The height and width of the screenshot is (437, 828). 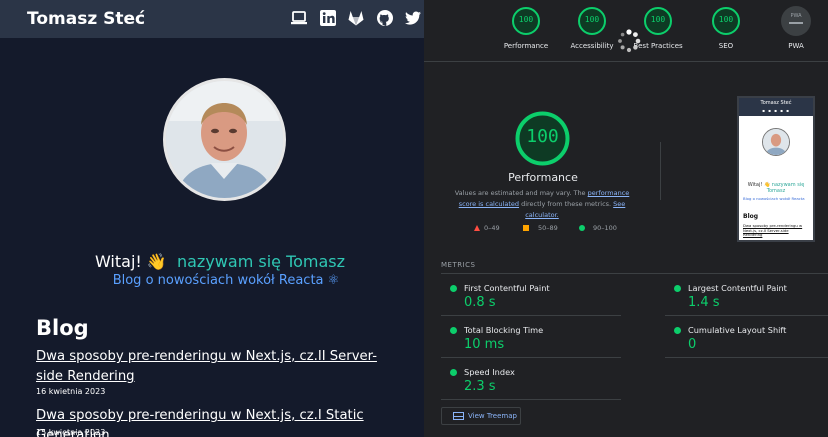 I want to click on site-title-link: Tomasz Steć, so click(x=86, y=19).